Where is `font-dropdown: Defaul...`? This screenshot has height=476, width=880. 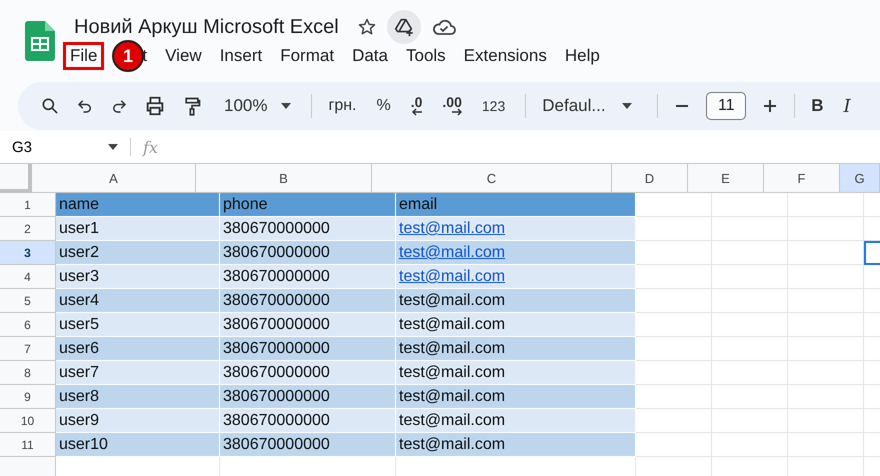
font-dropdown: Defaul... is located at coordinates (590, 106).